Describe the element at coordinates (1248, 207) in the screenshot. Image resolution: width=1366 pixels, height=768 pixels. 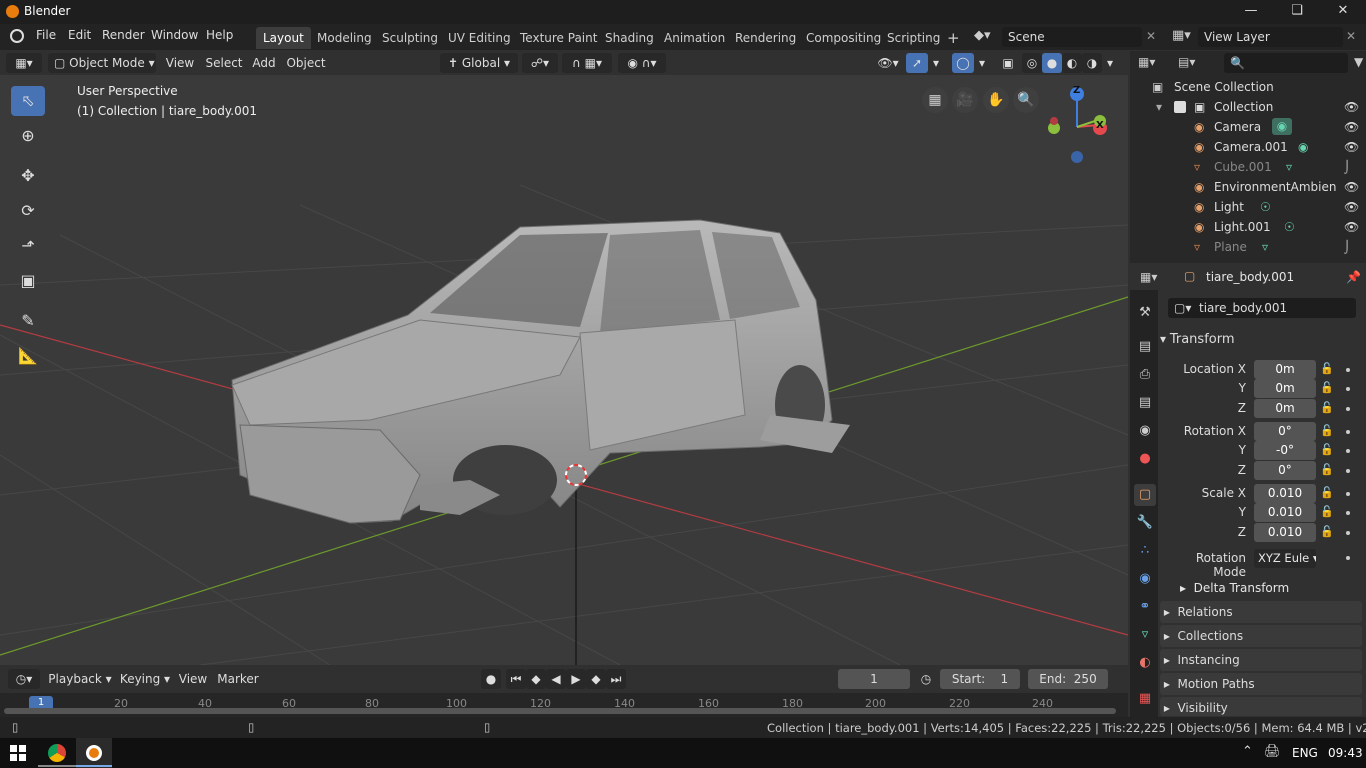
I see `outliner-row-light: ◉ Light ☉ 👁` at that location.